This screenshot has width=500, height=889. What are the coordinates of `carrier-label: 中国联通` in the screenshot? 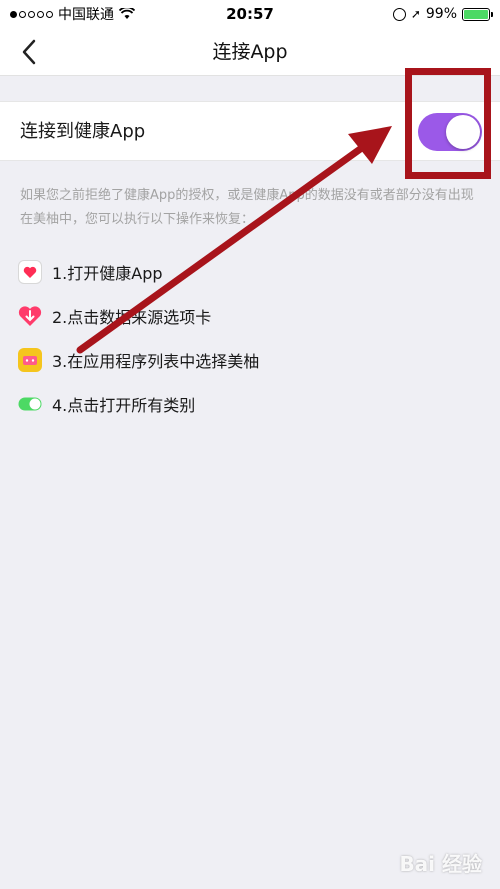 It's located at (86, 15).